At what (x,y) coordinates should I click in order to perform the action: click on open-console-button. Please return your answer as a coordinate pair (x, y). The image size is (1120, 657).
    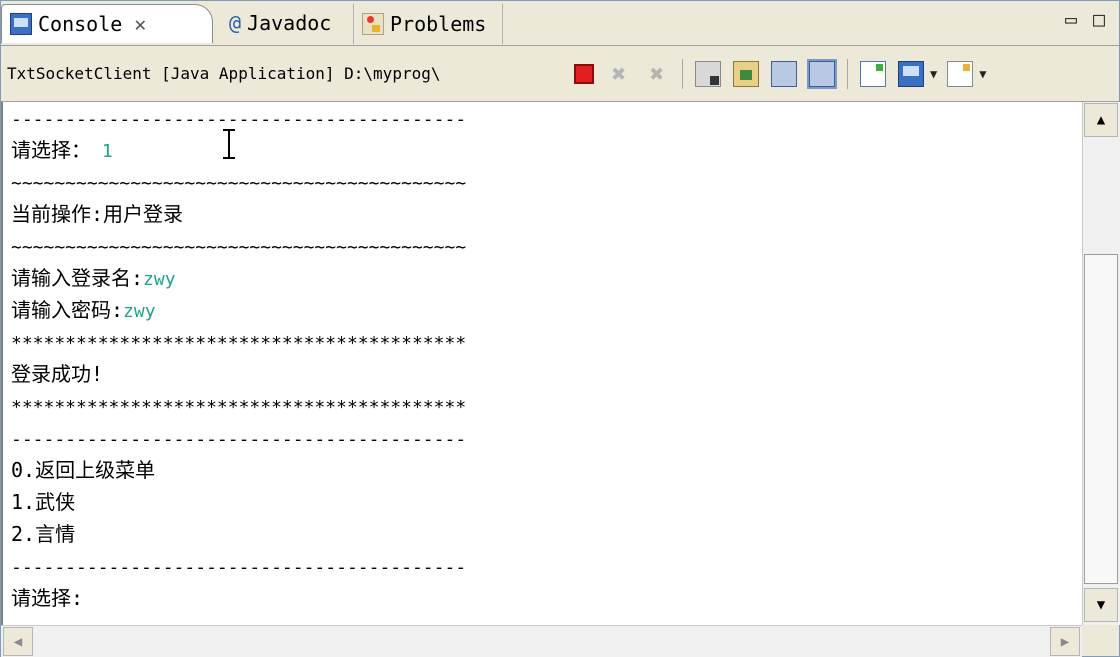
    Looking at the image, I should click on (960, 73).